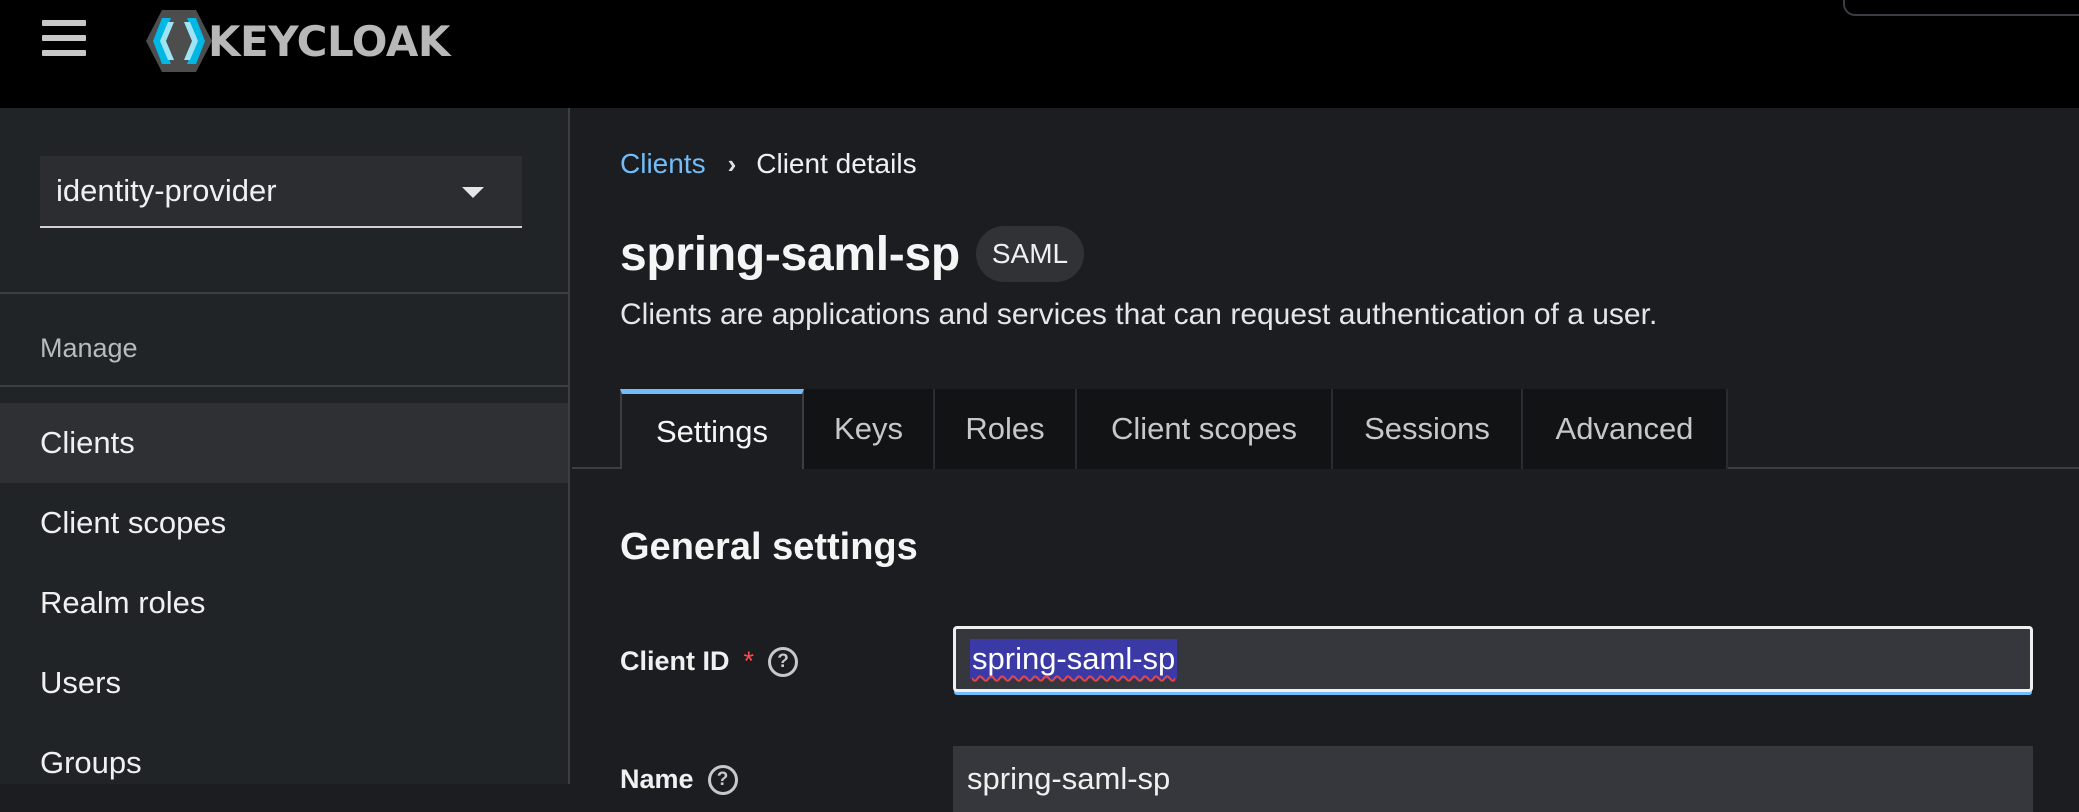  What do you see at coordinates (284, 523) in the screenshot?
I see `sidebar-item-client-scopes: Client scopes` at bounding box center [284, 523].